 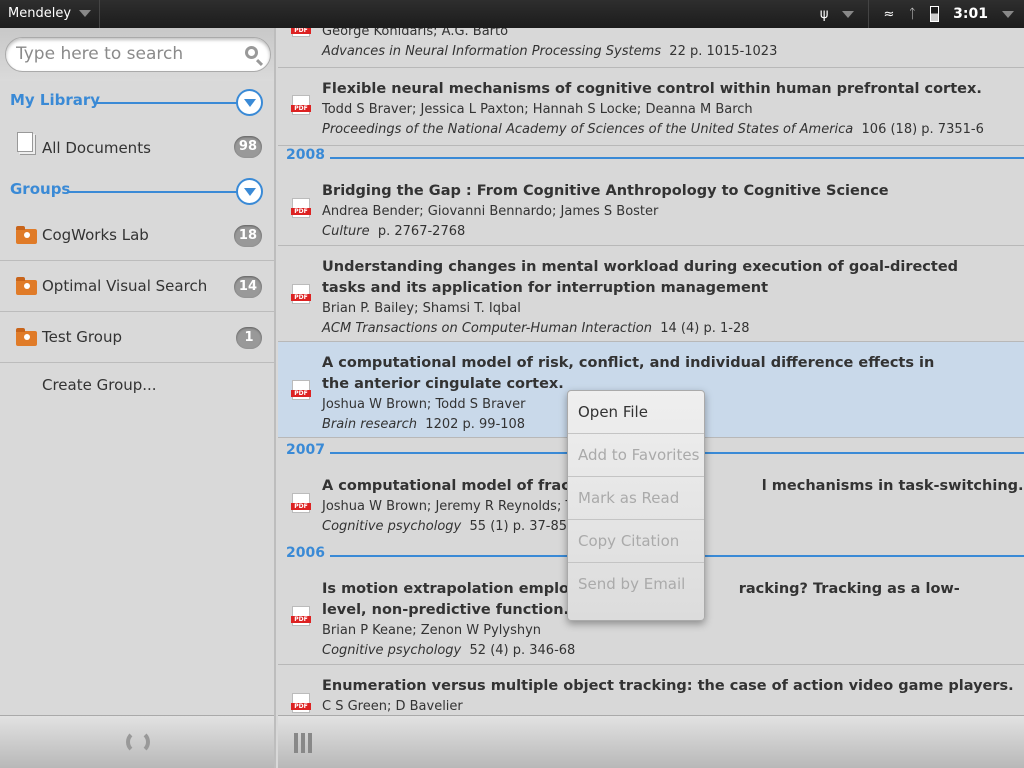 I want to click on sidebar-item-group: Optimal Visual Search 14, so click(x=137, y=287).